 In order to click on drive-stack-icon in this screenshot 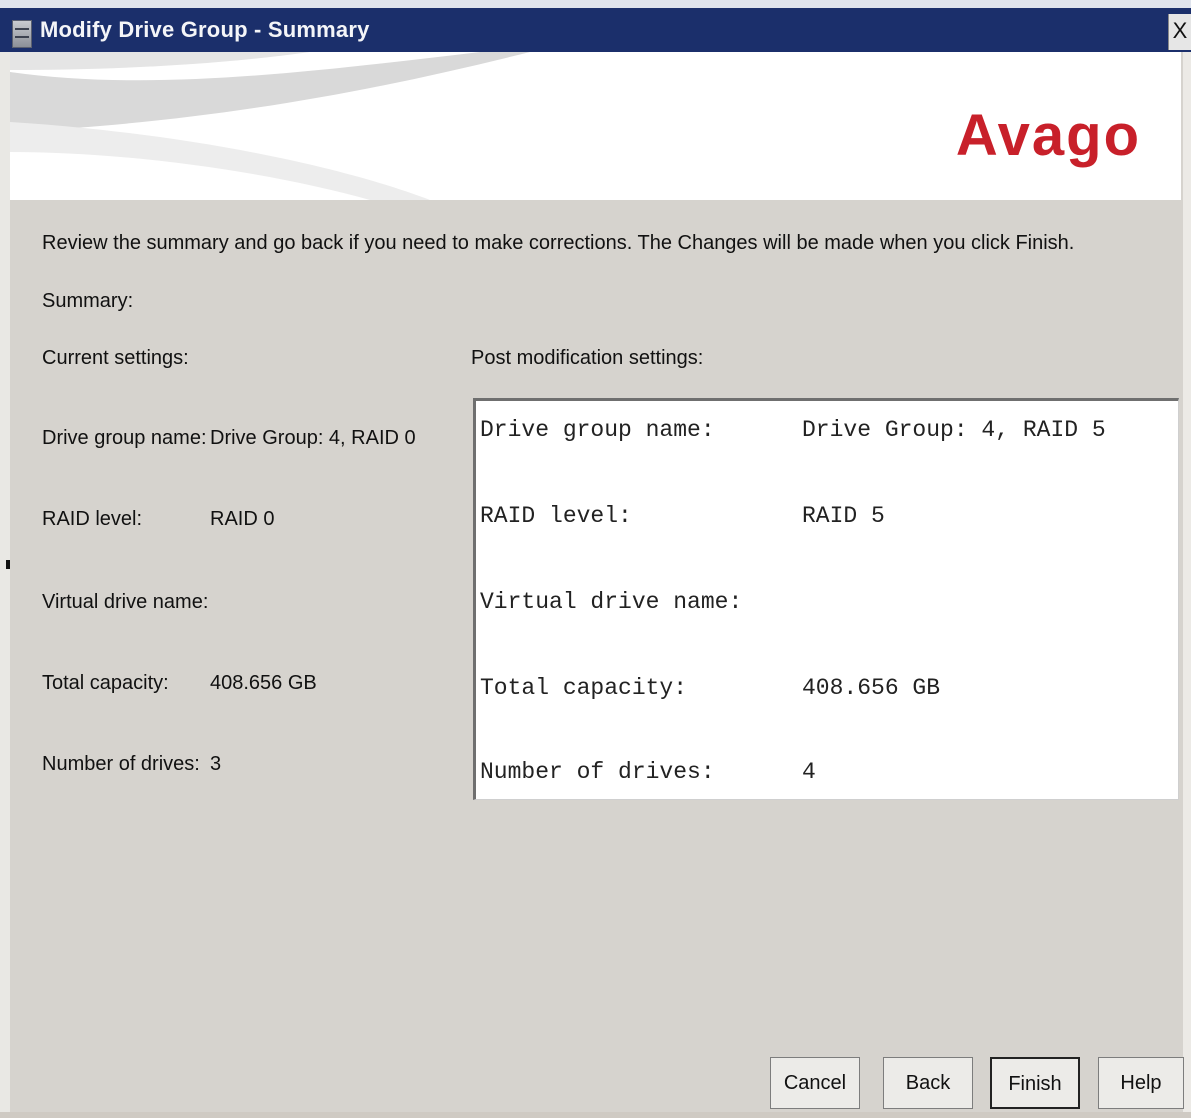, I will do `click(22, 34)`.